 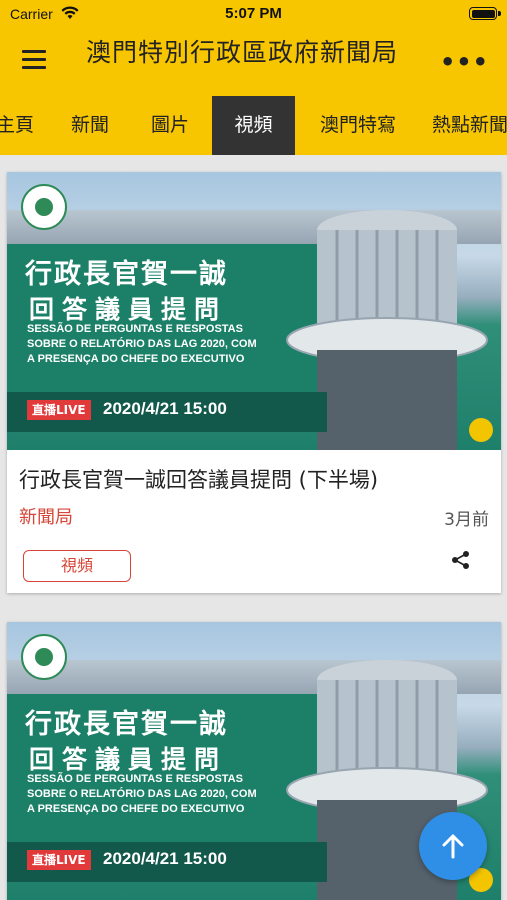 What do you see at coordinates (481, 430) in the screenshot?
I see `sound-icon` at bounding box center [481, 430].